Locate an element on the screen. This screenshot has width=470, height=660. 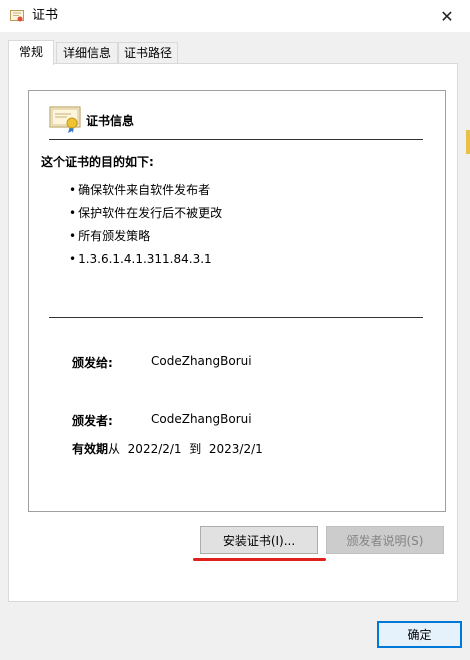
tab-general: 常规 is located at coordinates (31, 52).